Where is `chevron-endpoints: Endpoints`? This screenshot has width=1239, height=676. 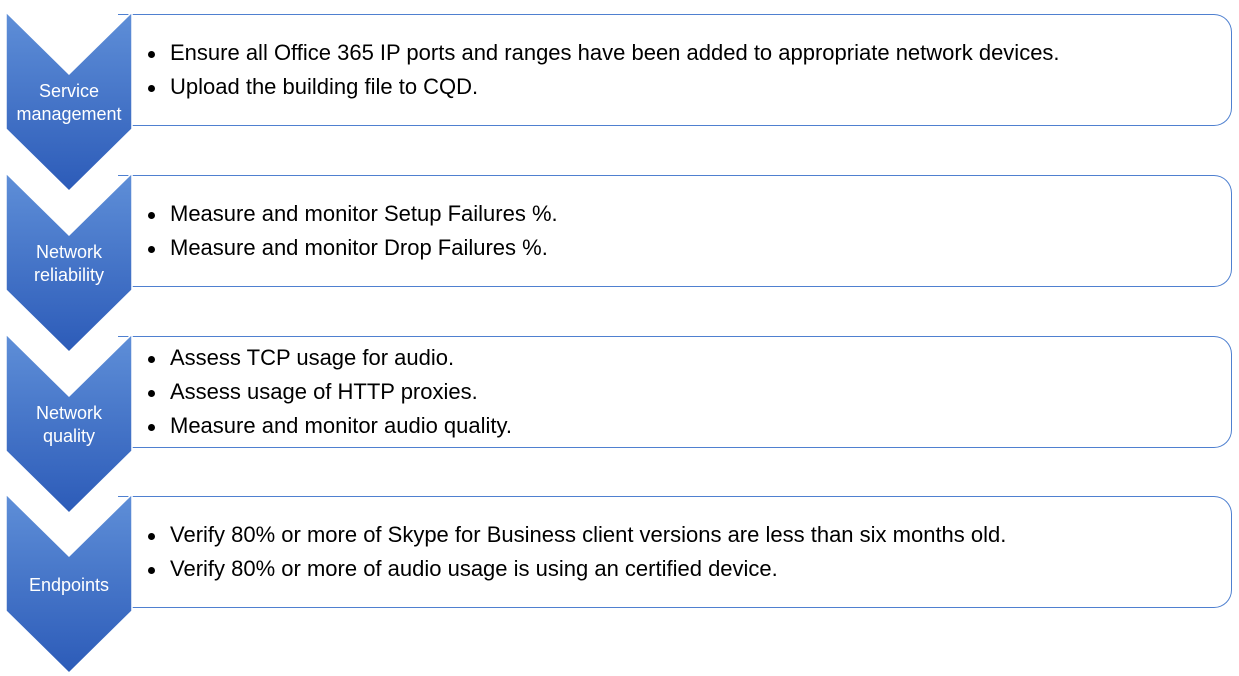
chevron-endpoints: Endpoints is located at coordinates (69, 583).